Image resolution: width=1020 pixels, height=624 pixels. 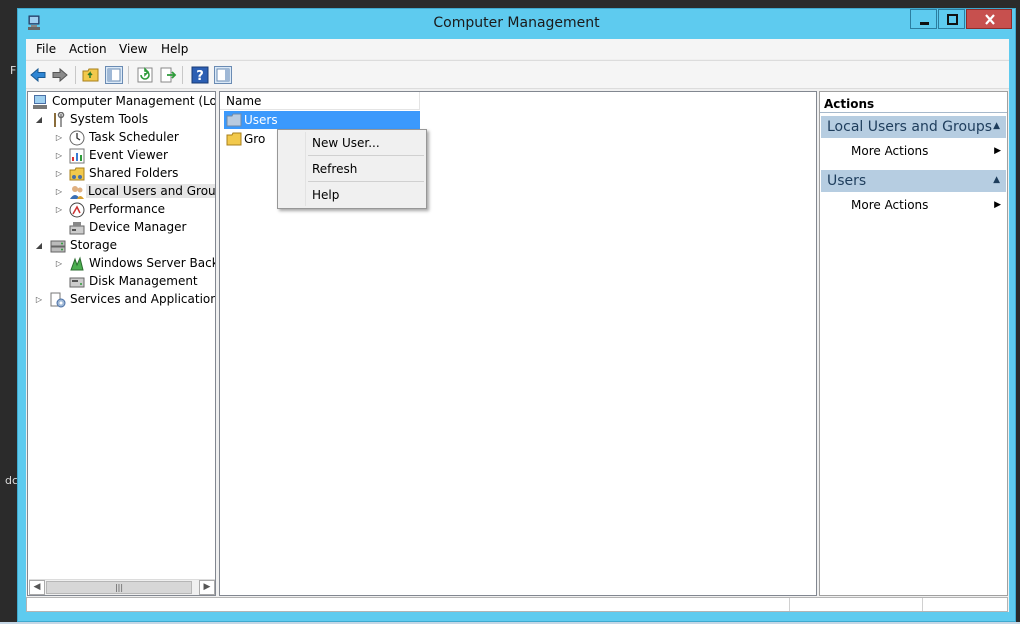 I want to click on column-header-name: Name, so click(x=320, y=101).